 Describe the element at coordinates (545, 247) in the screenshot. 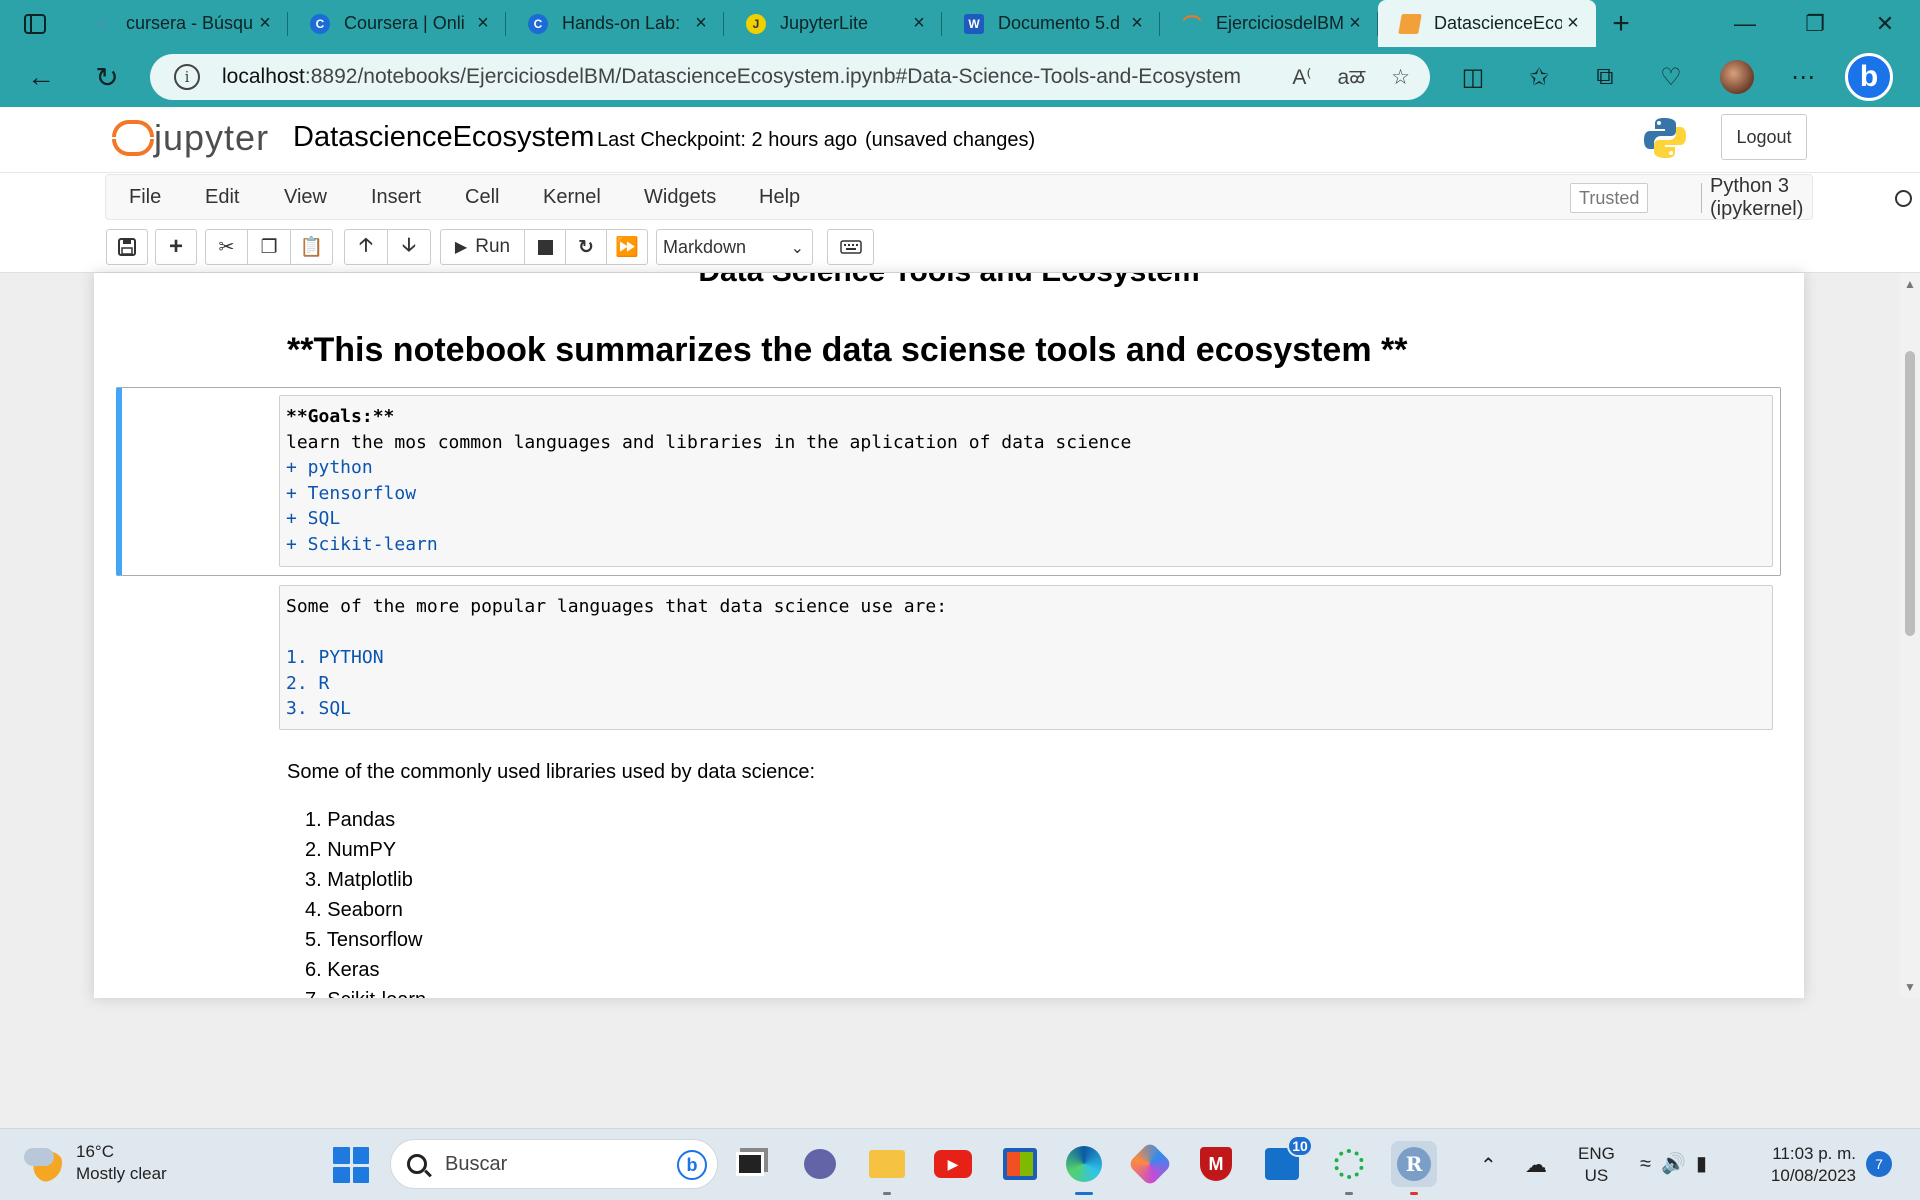

I see `interrupt-button` at that location.